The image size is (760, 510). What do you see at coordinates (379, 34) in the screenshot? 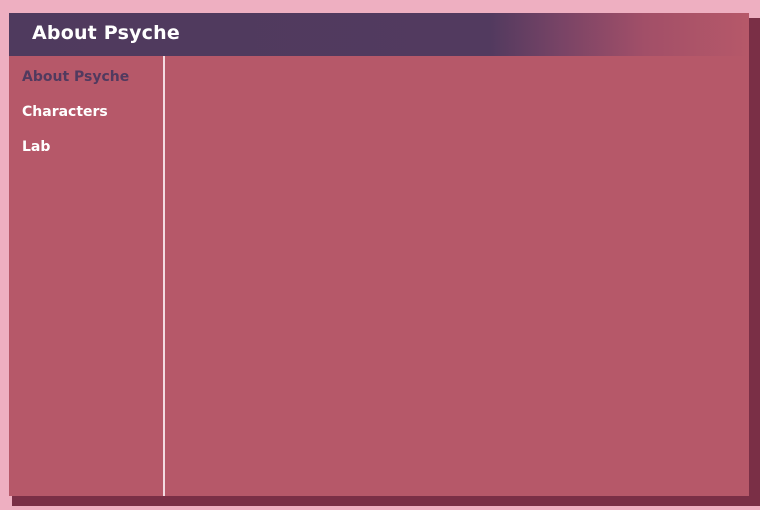
I see `header-bar: About Psyche` at bounding box center [379, 34].